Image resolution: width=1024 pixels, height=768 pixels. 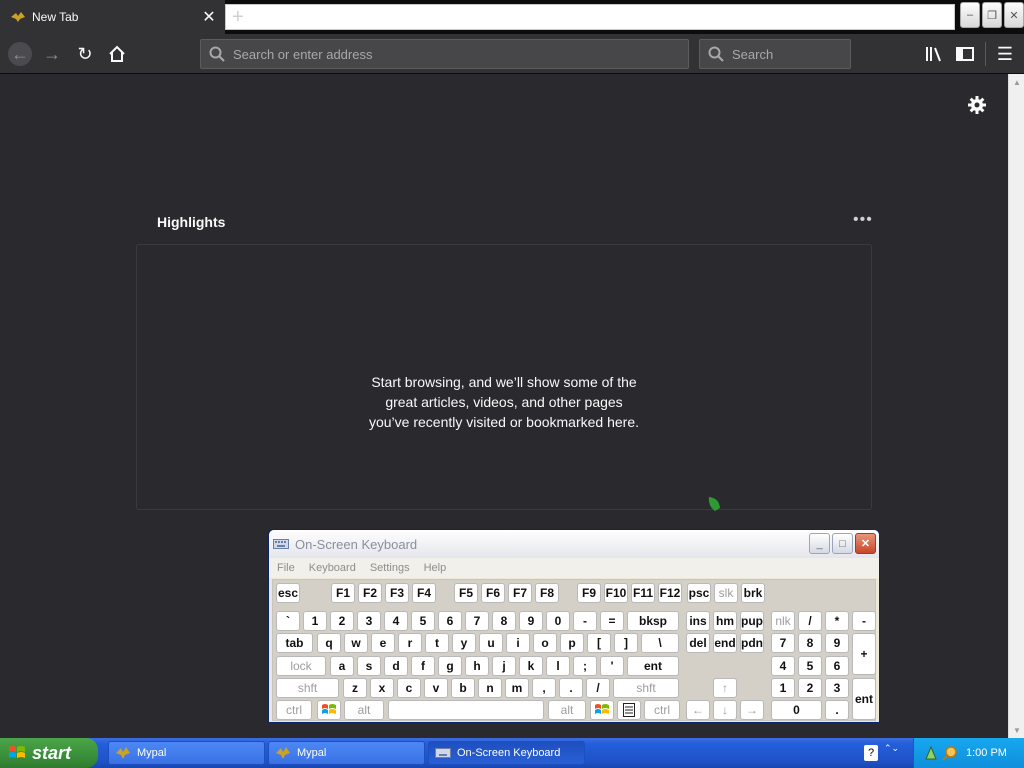 What do you see at coordinates (931, 753) in the screenshot?
I see `network-icon` at bounding box center [931, 753].